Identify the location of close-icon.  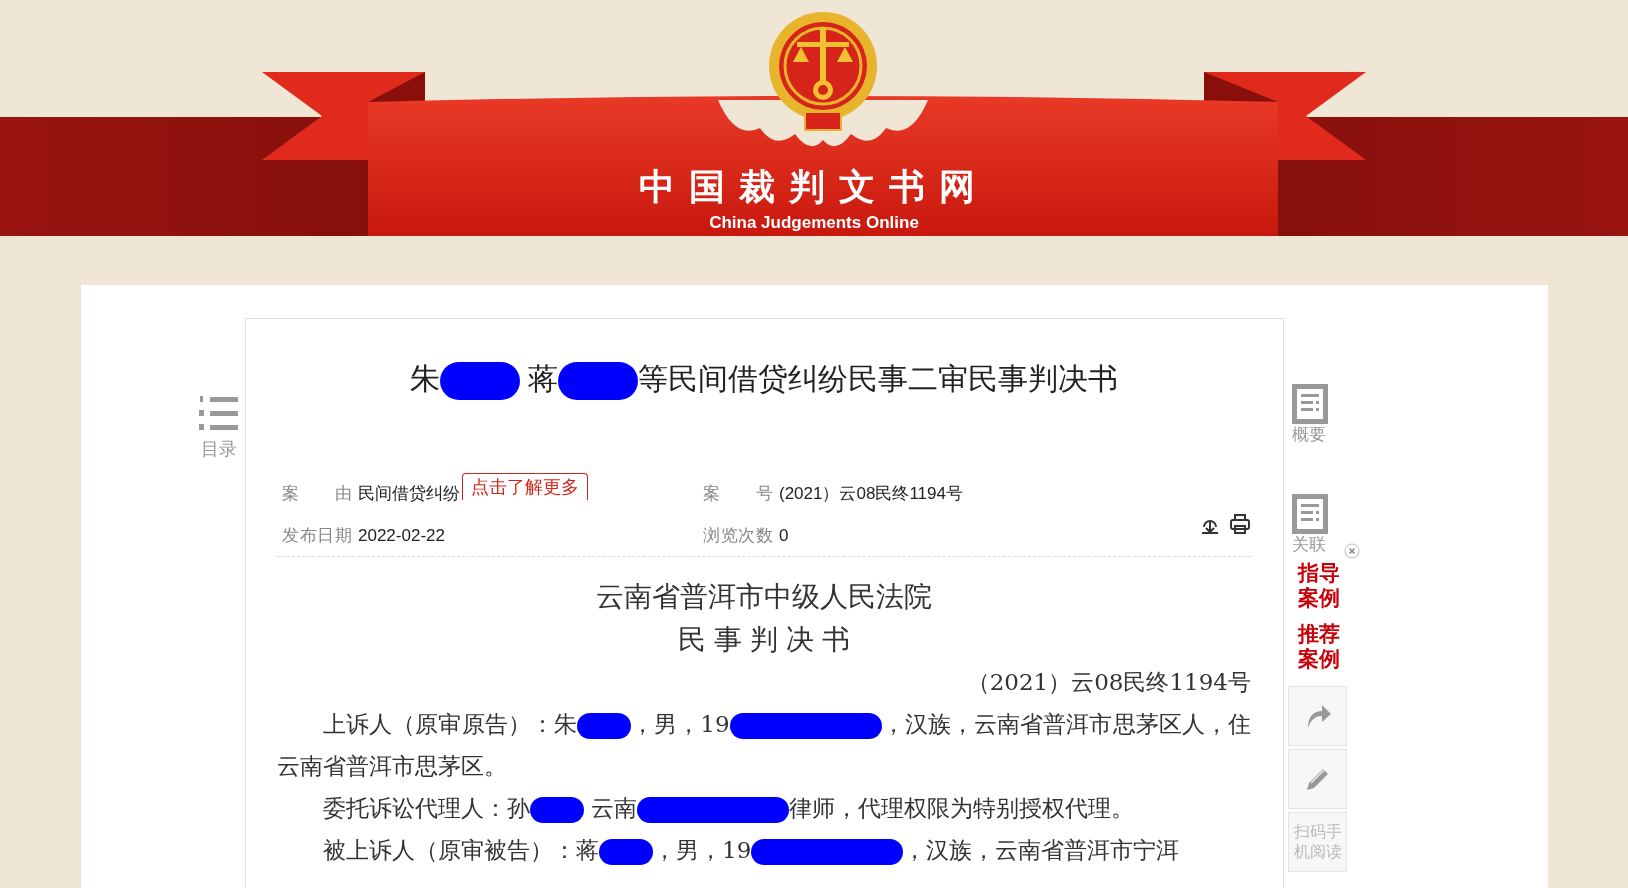
(1352, 551).